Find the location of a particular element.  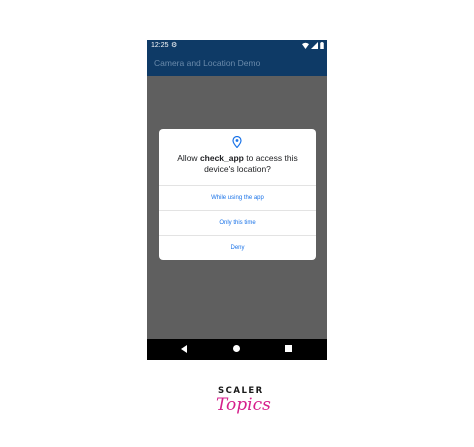

signal-icon is located at coordinates (314, 45).